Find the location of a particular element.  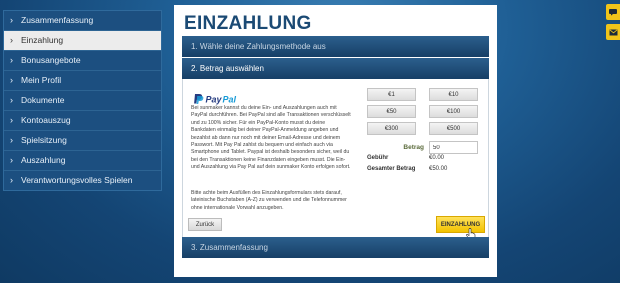

total-value: €50.00 is located at coordinates (438, 169).